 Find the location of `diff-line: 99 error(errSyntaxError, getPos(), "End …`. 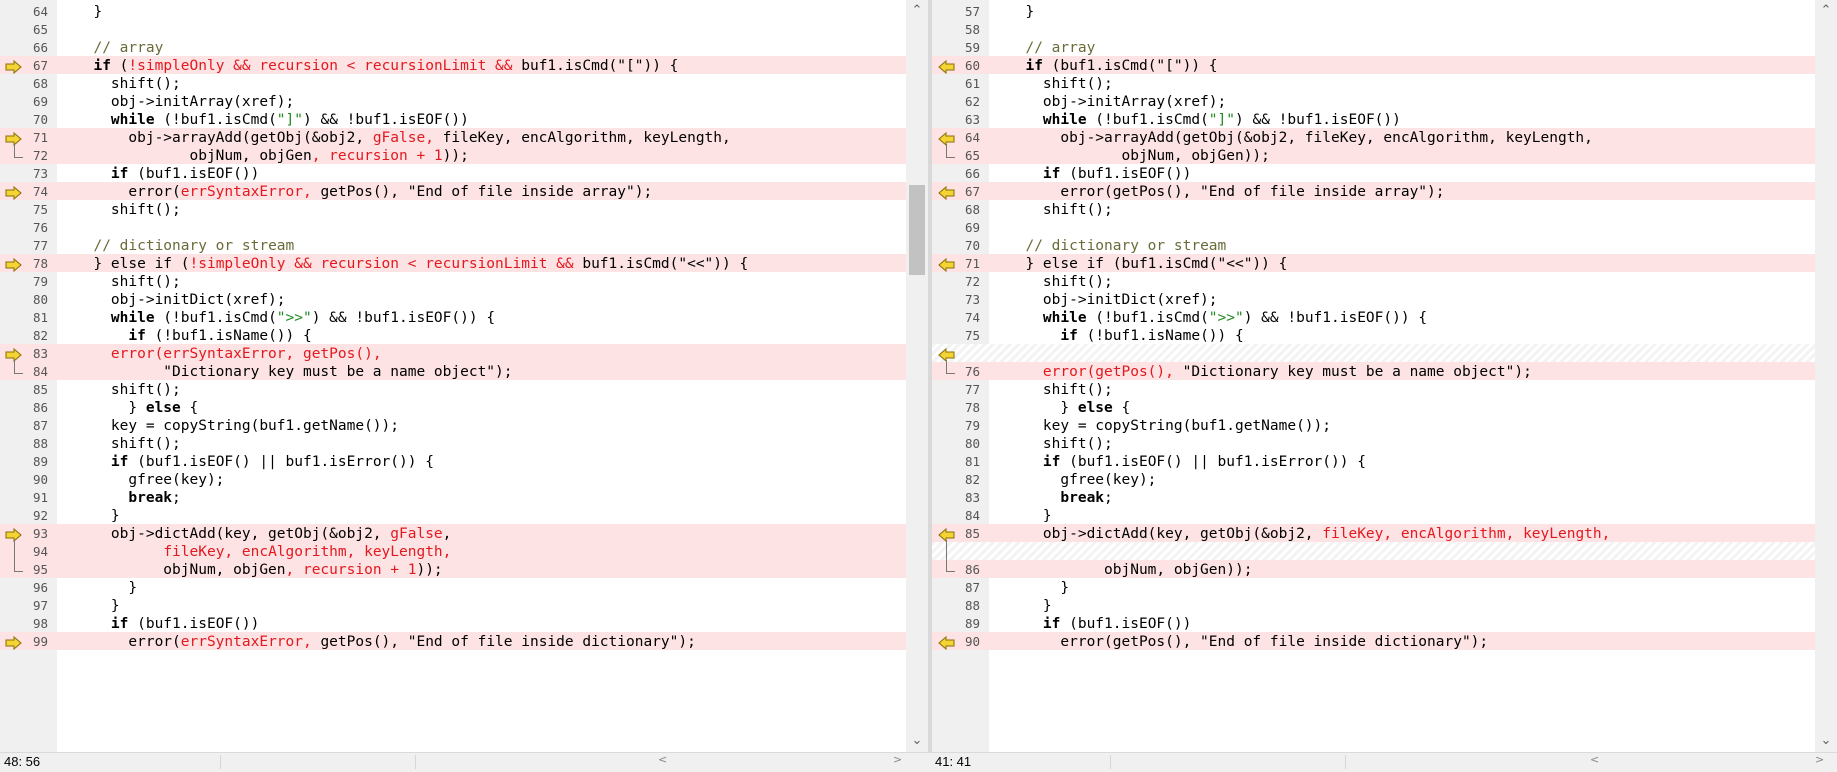

diff-line: 99 error(errSyntaxError, getPos(), "End … is located at coordinates (453, 641).